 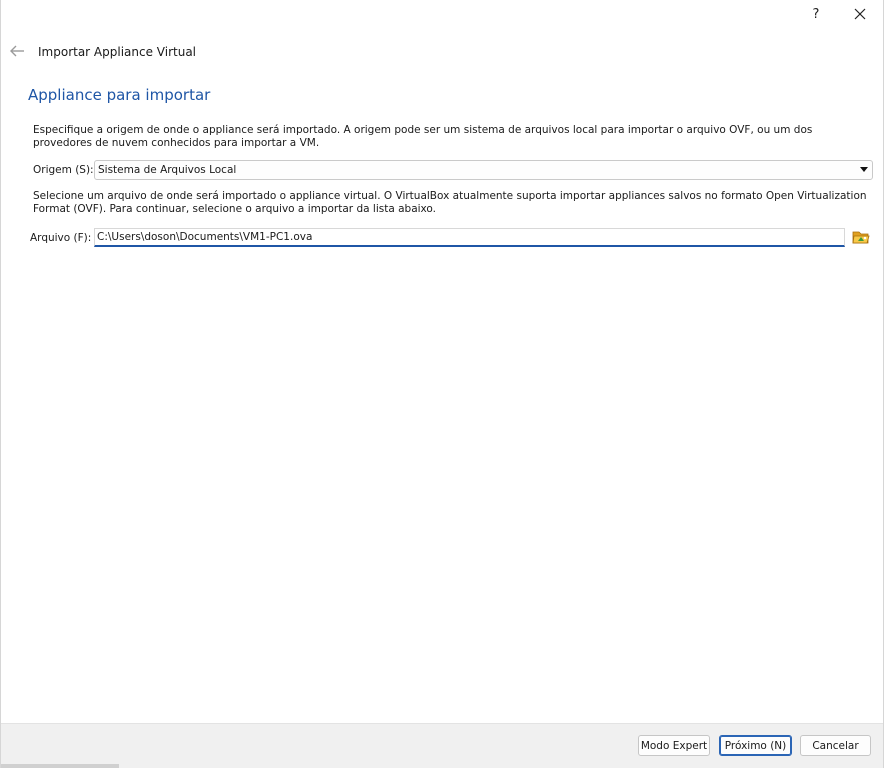 I want to click on help-icon: ?, so click(x=816, y=14).